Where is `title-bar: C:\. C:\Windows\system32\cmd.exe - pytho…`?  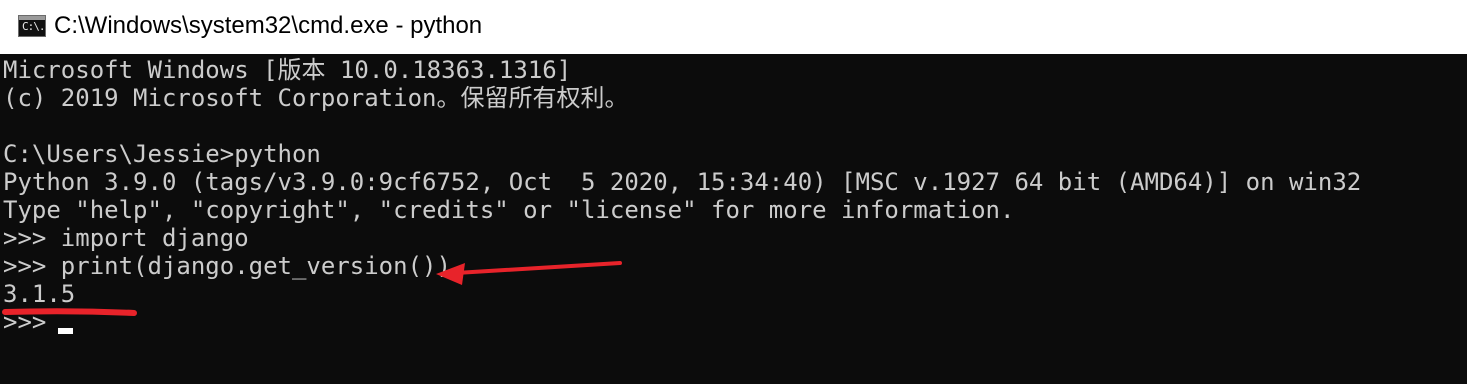
title-bar: C:\. C:\Windows\system32\cmd.exe - pytho… is located at coordinates (733, 27).